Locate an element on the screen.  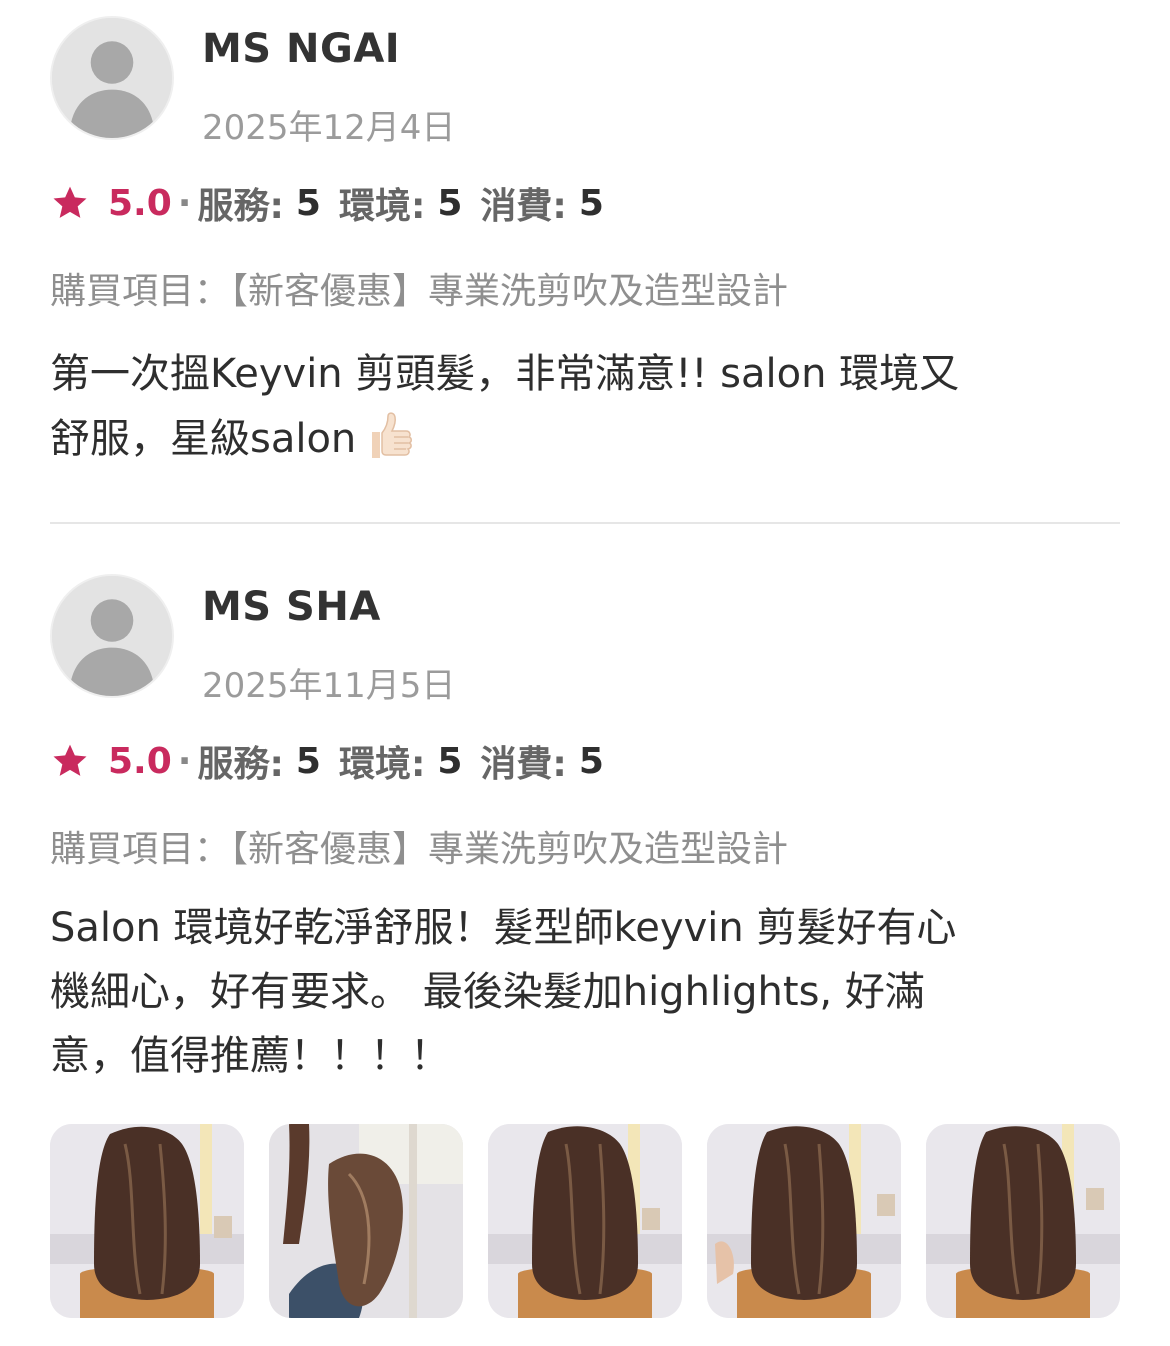
review-text-line: 機細心，好有要求。 最後染髮加highlights, 好滿 is located at coordinates (487, 992).